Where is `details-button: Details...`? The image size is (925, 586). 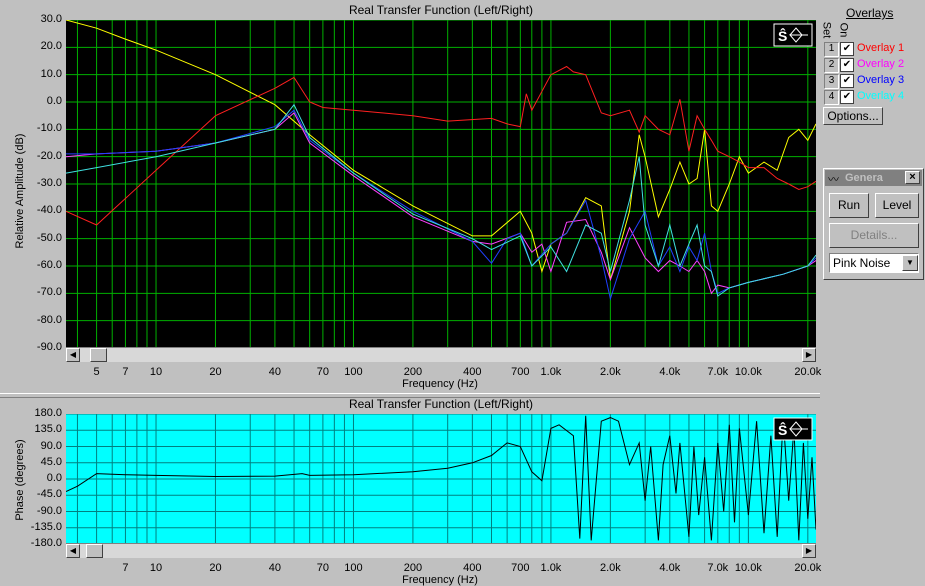
details-button: Details... is located at coordinates (874, 235).